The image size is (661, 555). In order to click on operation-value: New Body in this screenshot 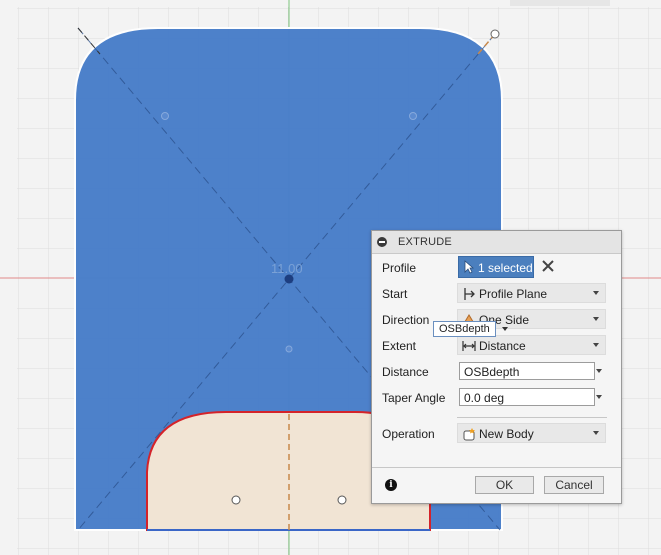, I will do `click(506, 434)`.